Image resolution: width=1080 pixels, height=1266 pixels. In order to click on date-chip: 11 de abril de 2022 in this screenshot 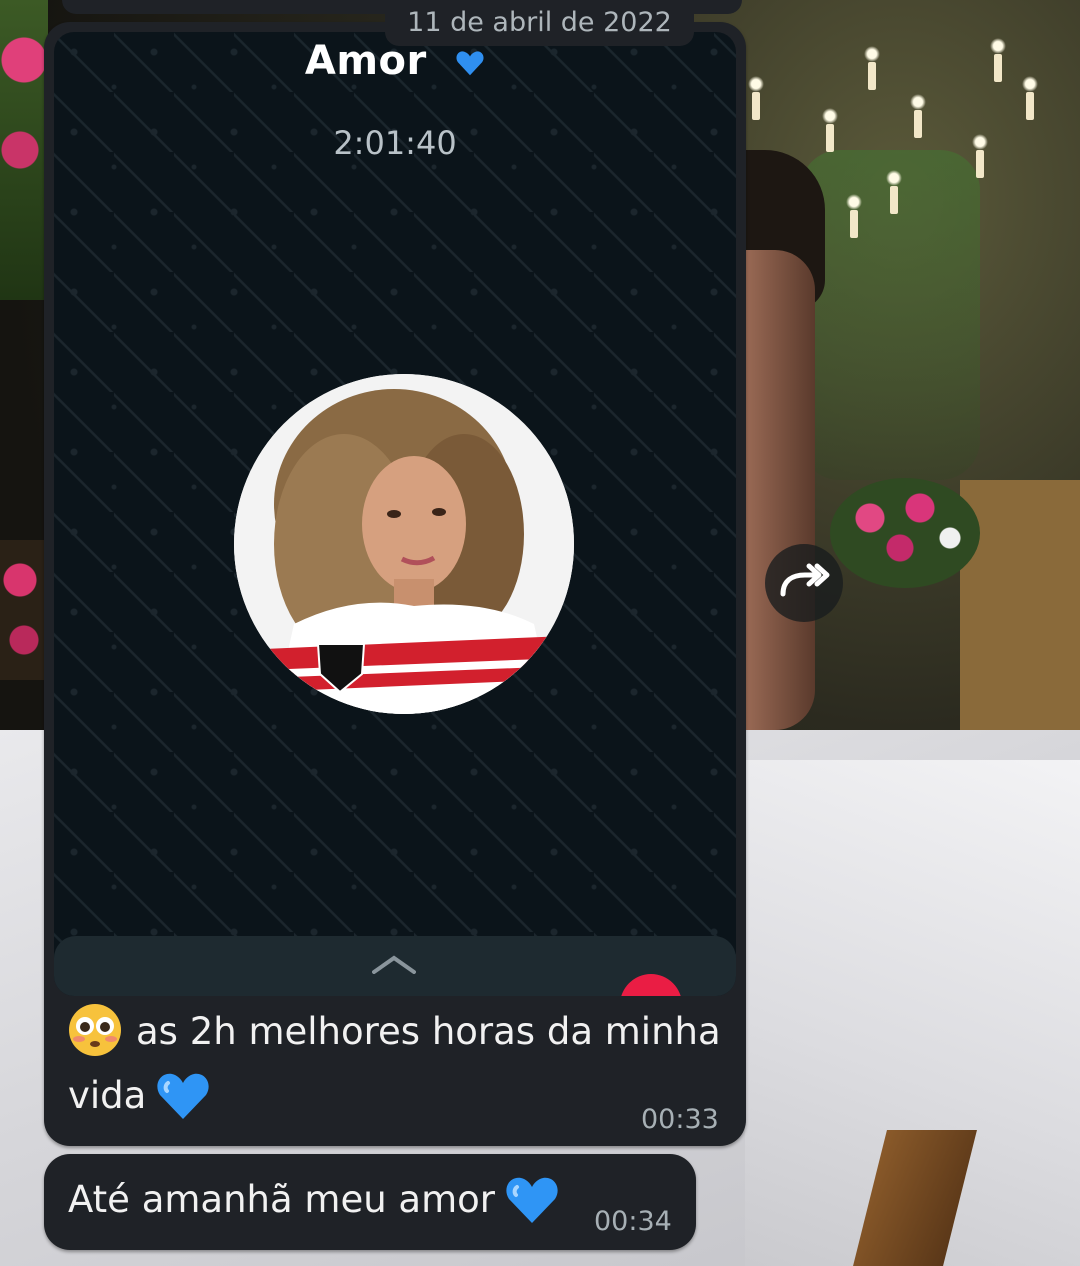, I will do `click(539, 23)`.